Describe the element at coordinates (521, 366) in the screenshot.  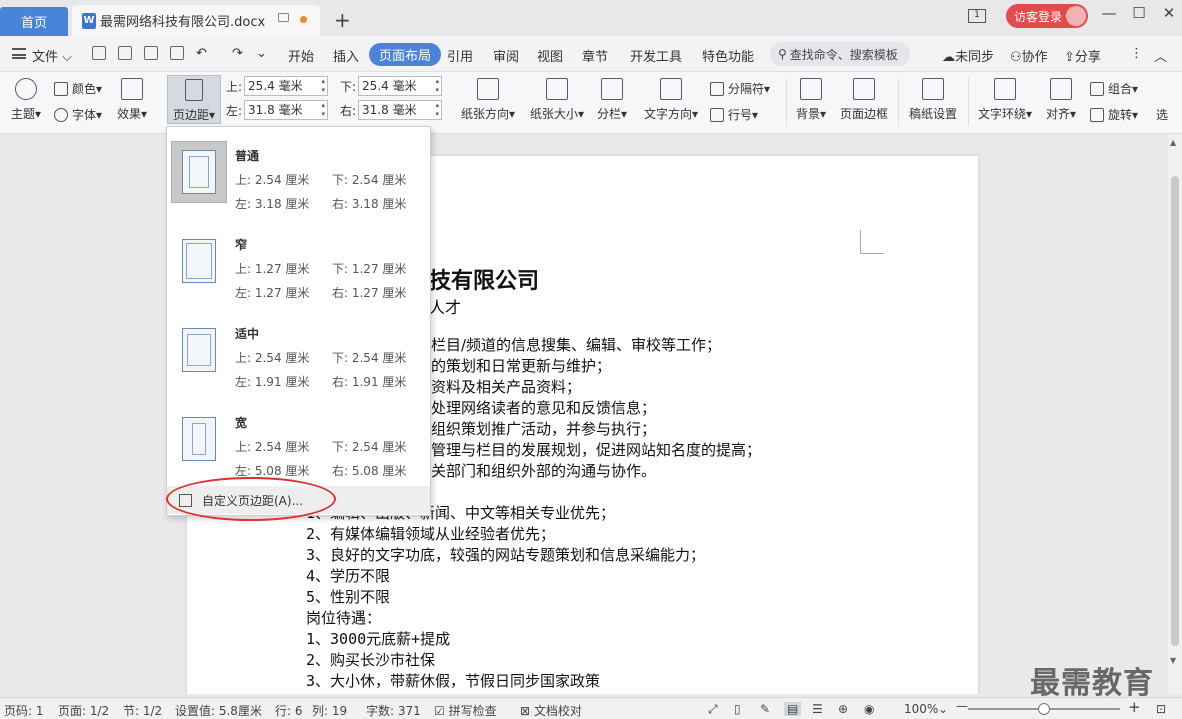
I see `doc-line: 的策划和日常更新与维护；` at that location.